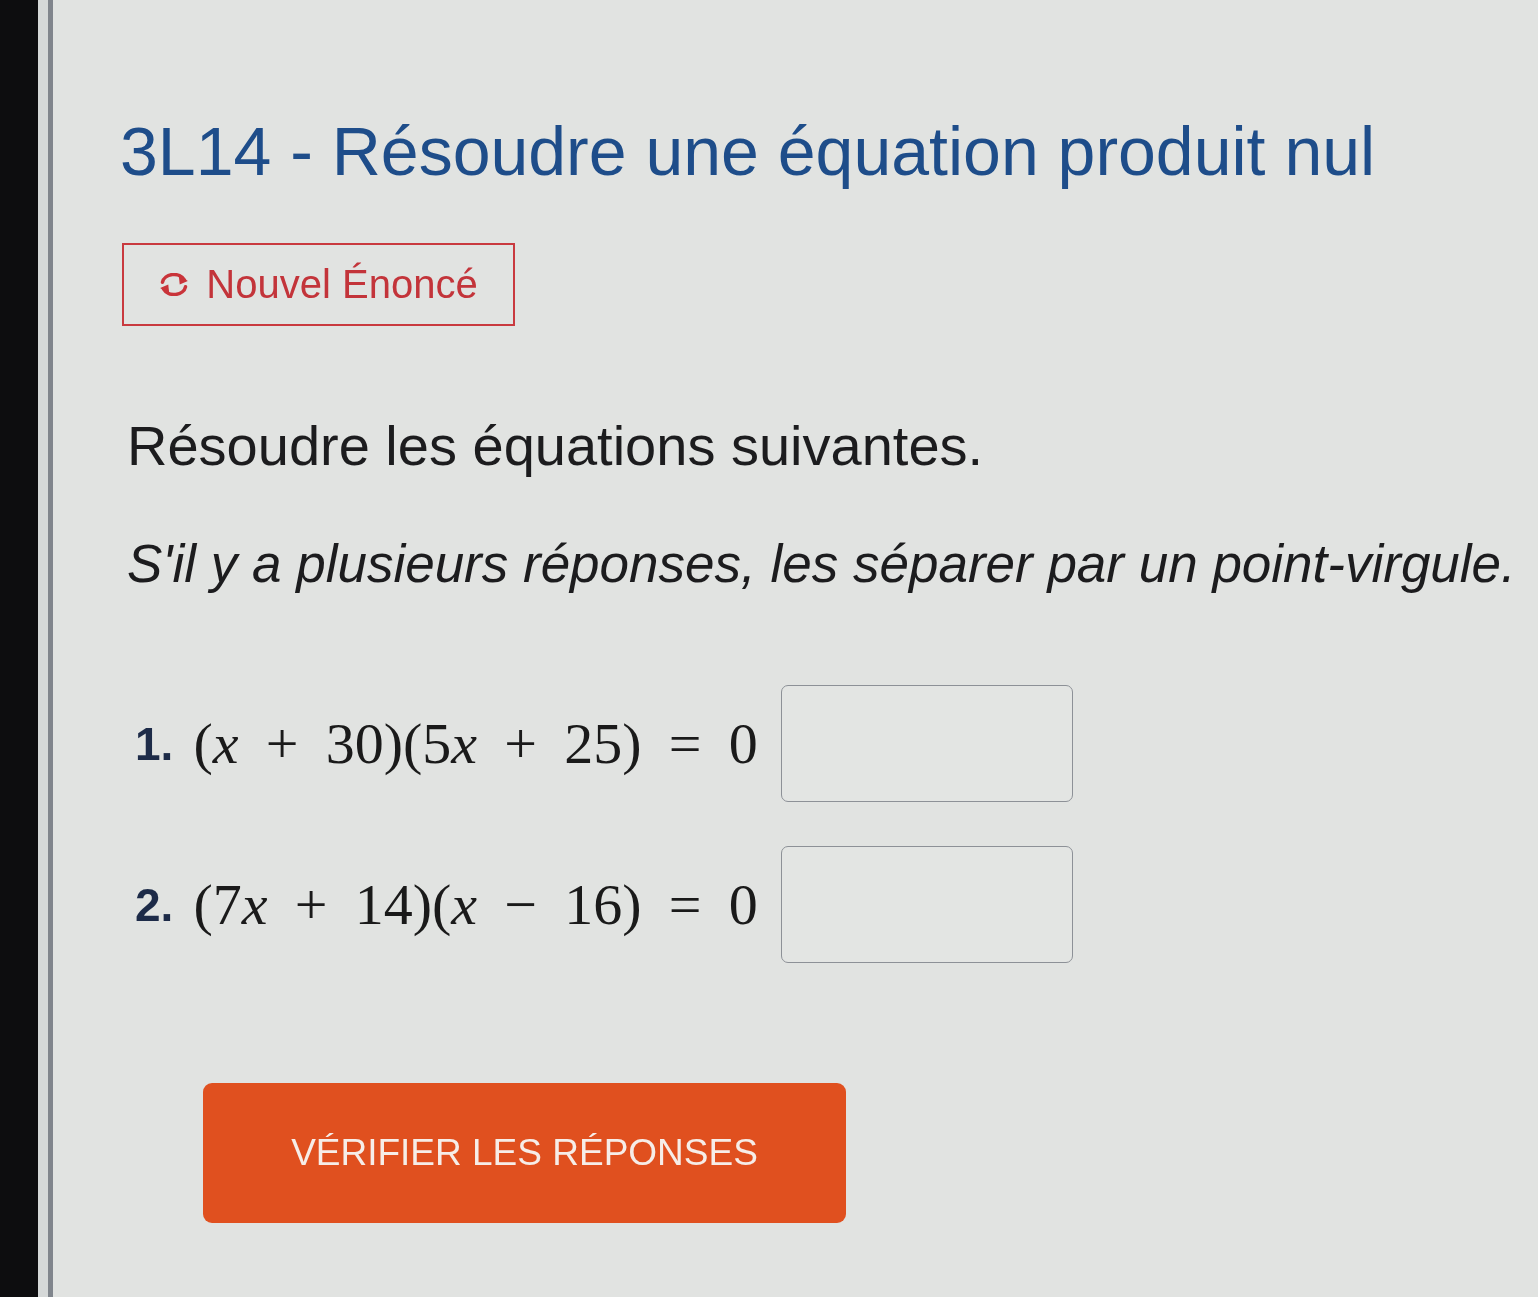  Describe the element at coordinates (555, 446) in the screenshot. I see `instruction-text: Résoudre les équations suivantes.` at that location.